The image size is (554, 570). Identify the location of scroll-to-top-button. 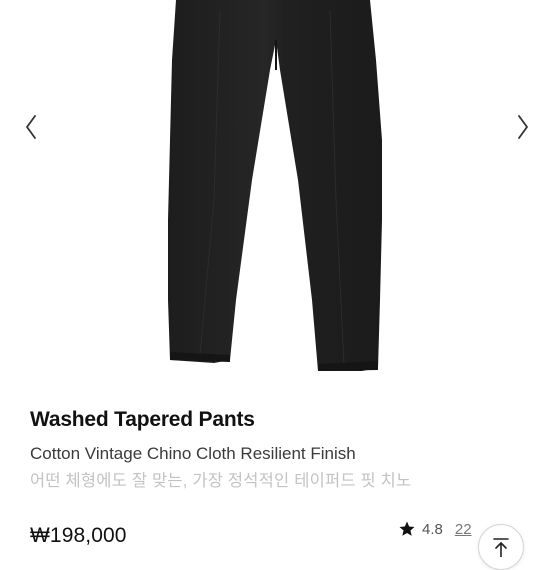
(501, 547).